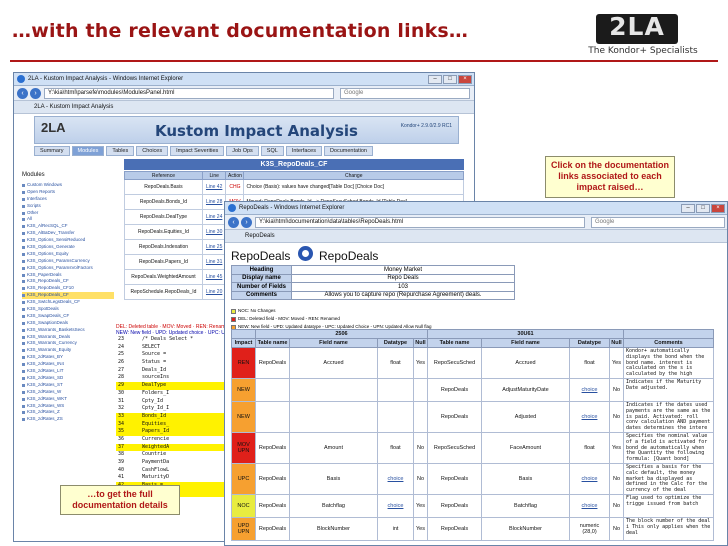  I want to click on module-link: K3S_zdRates_SD, so click(68, 378).